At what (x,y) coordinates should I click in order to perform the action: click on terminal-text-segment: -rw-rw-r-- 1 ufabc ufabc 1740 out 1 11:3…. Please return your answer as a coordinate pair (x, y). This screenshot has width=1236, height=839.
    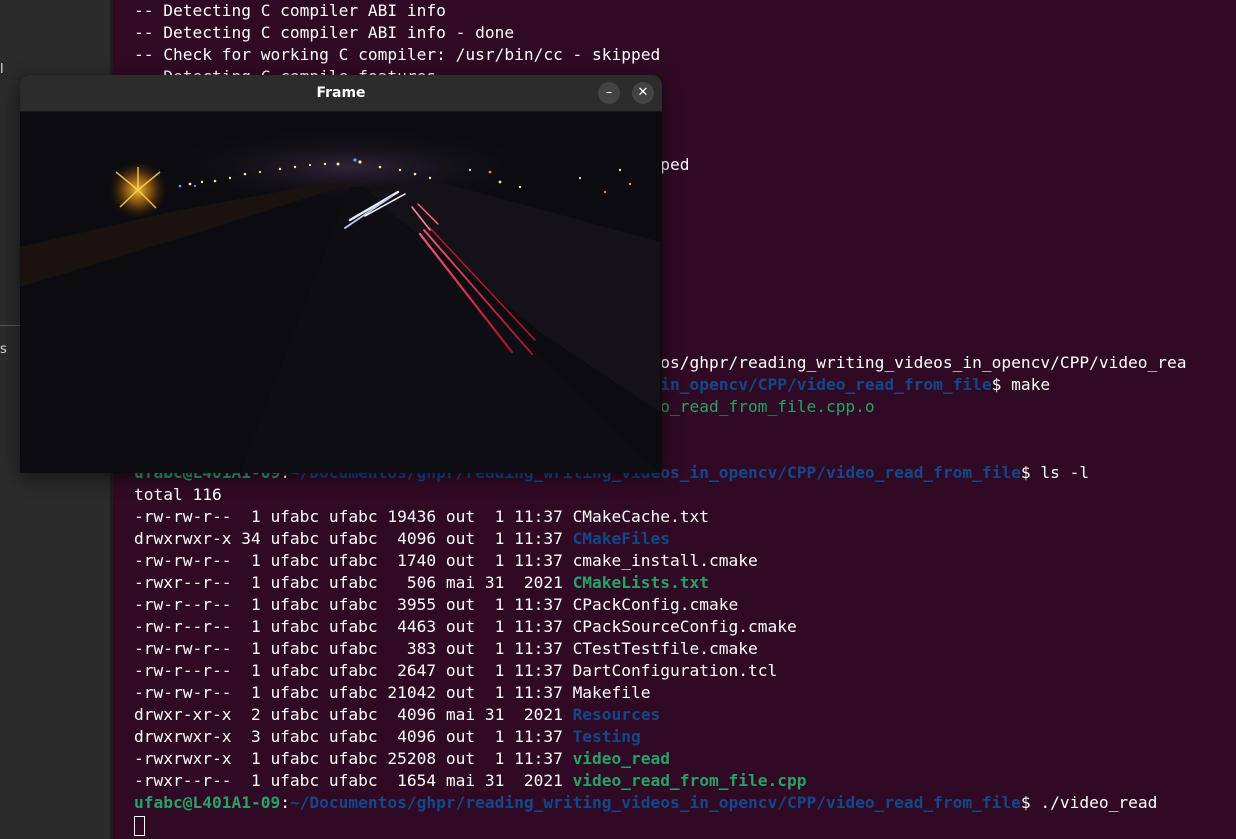
    Looking at the image, I should click on (353, 560).